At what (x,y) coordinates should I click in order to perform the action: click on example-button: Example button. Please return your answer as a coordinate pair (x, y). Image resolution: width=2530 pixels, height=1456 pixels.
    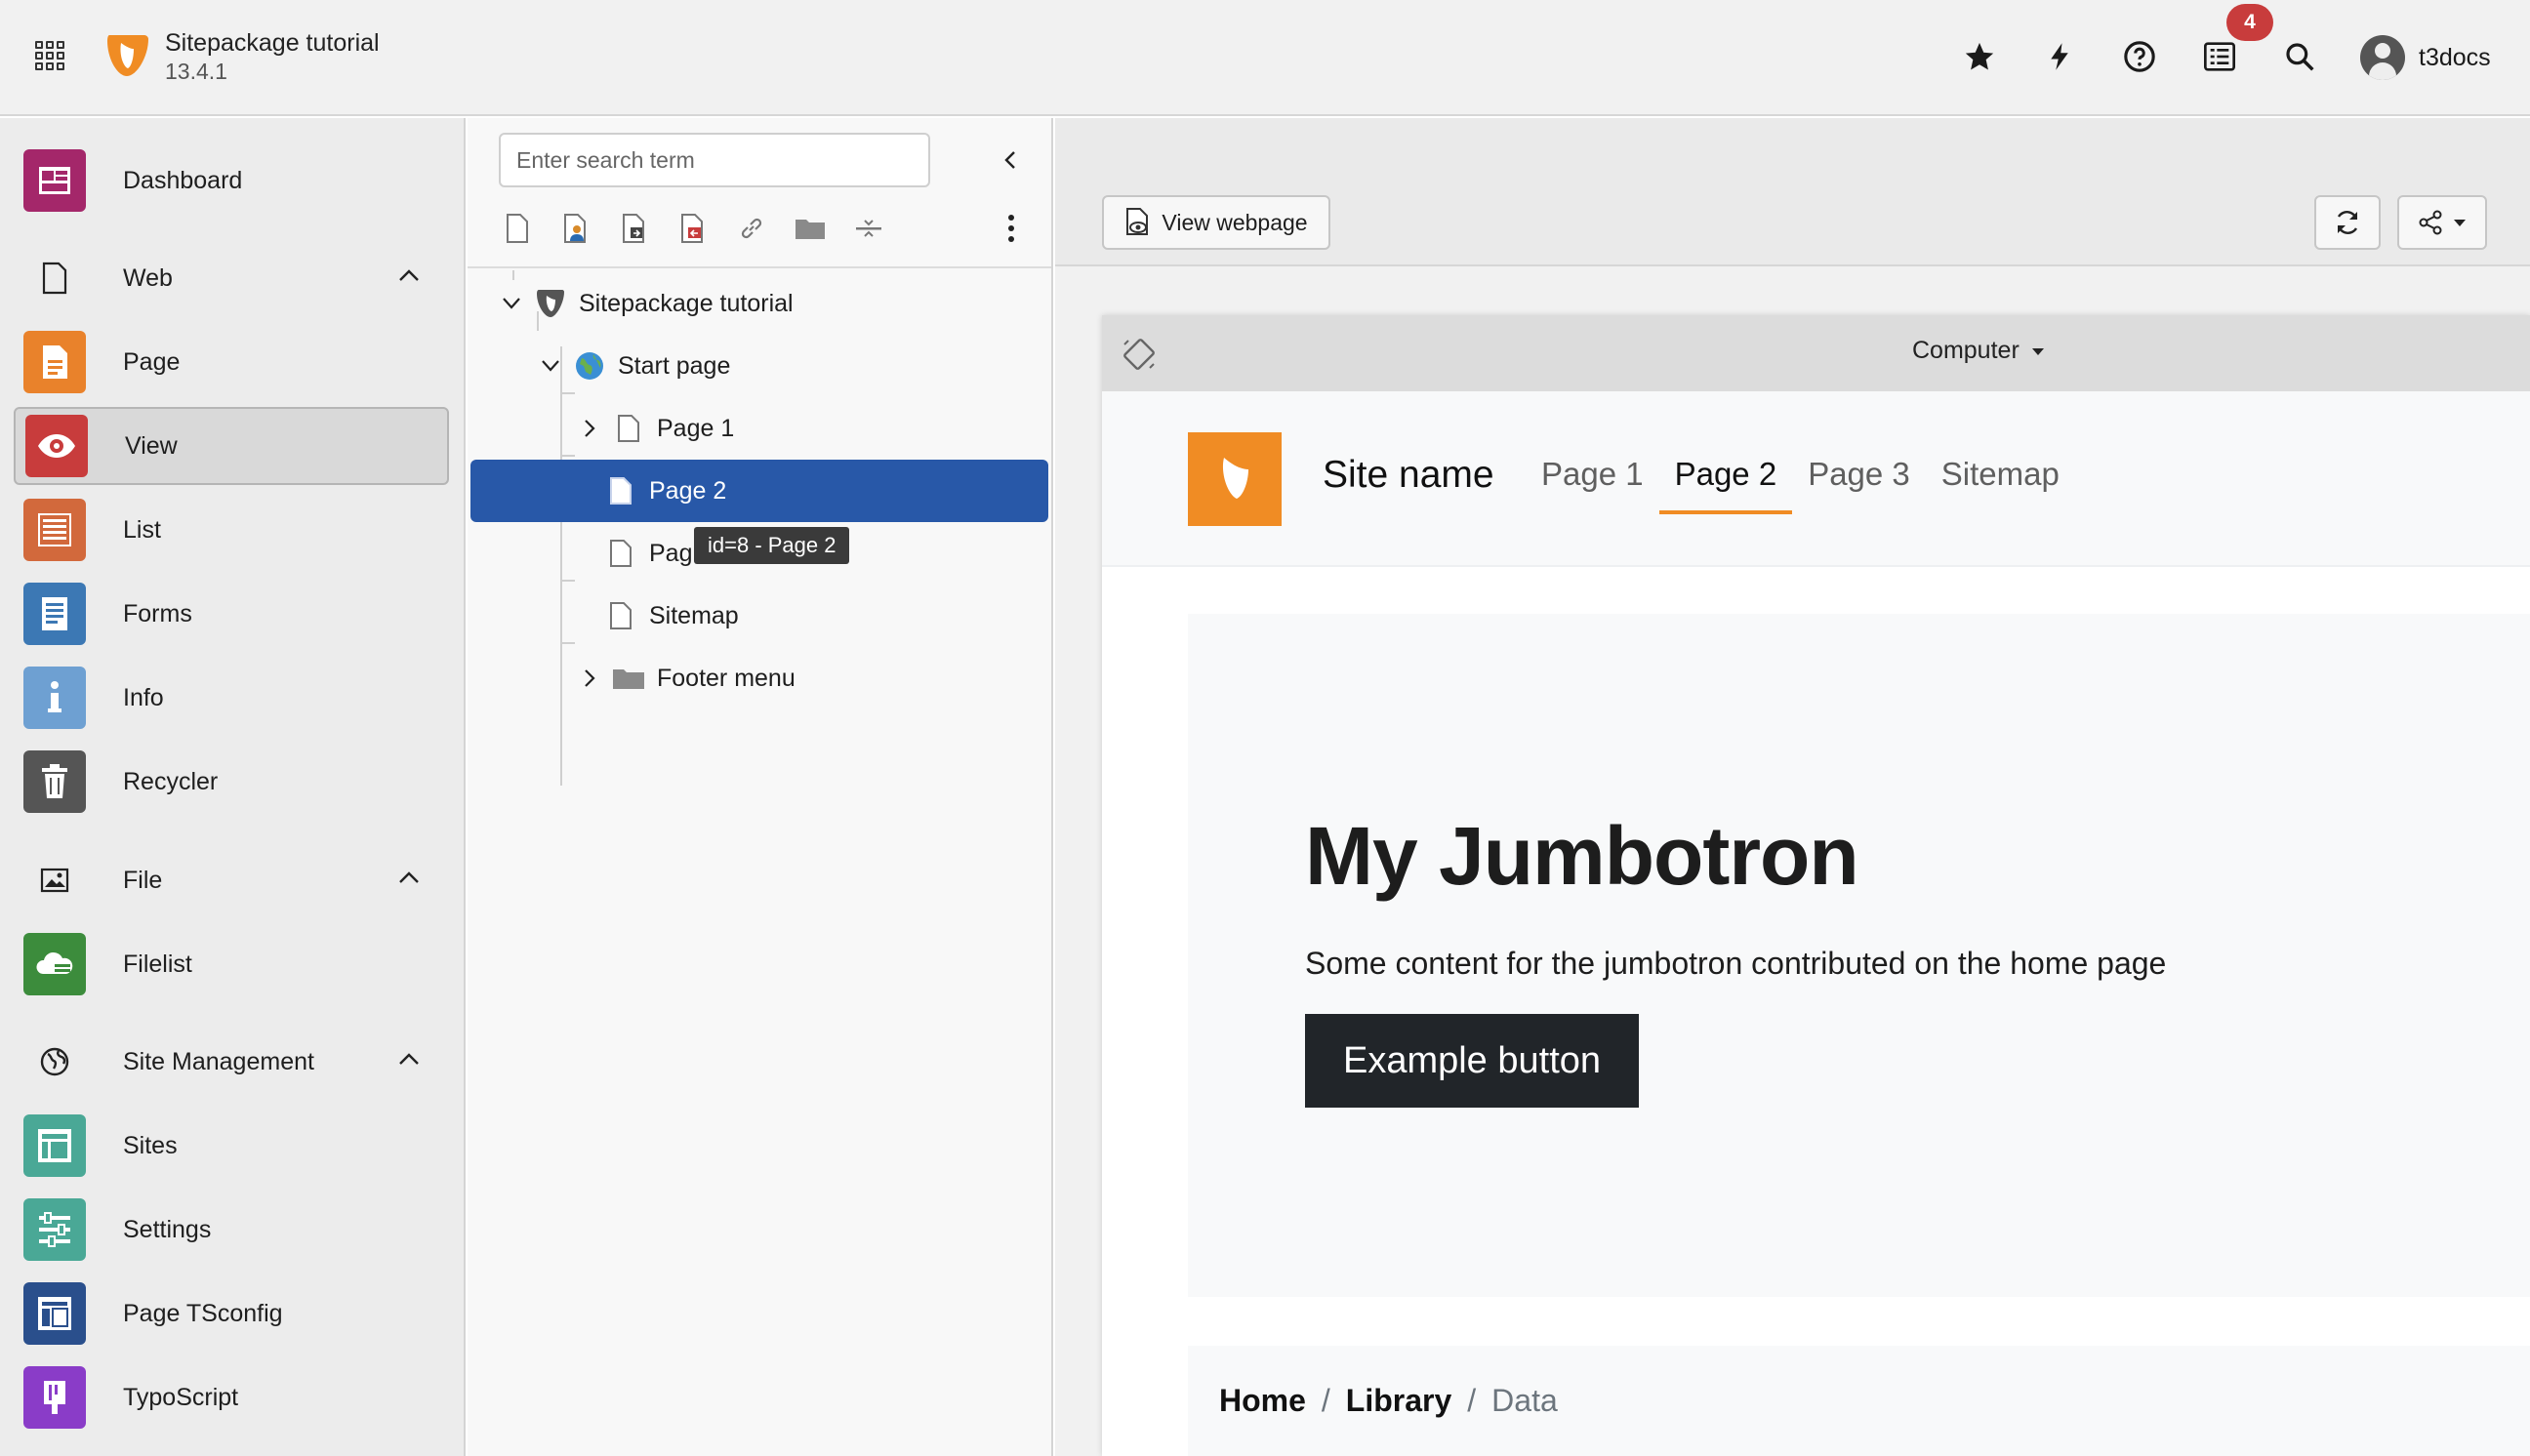
    Looking at the image, I should click on (1472, 1061).